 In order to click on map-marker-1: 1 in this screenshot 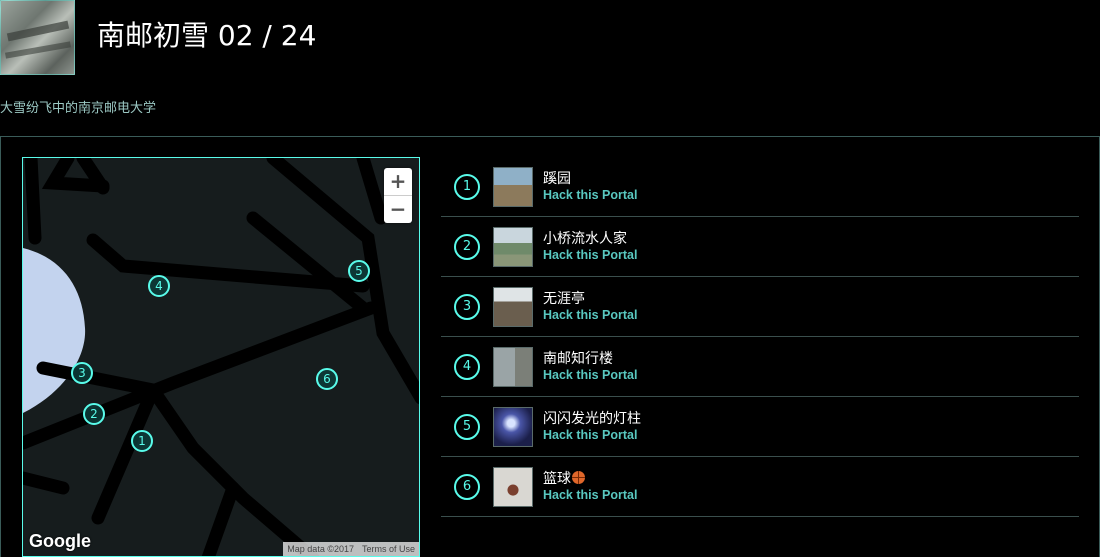, I will do `click(142, 441)`.